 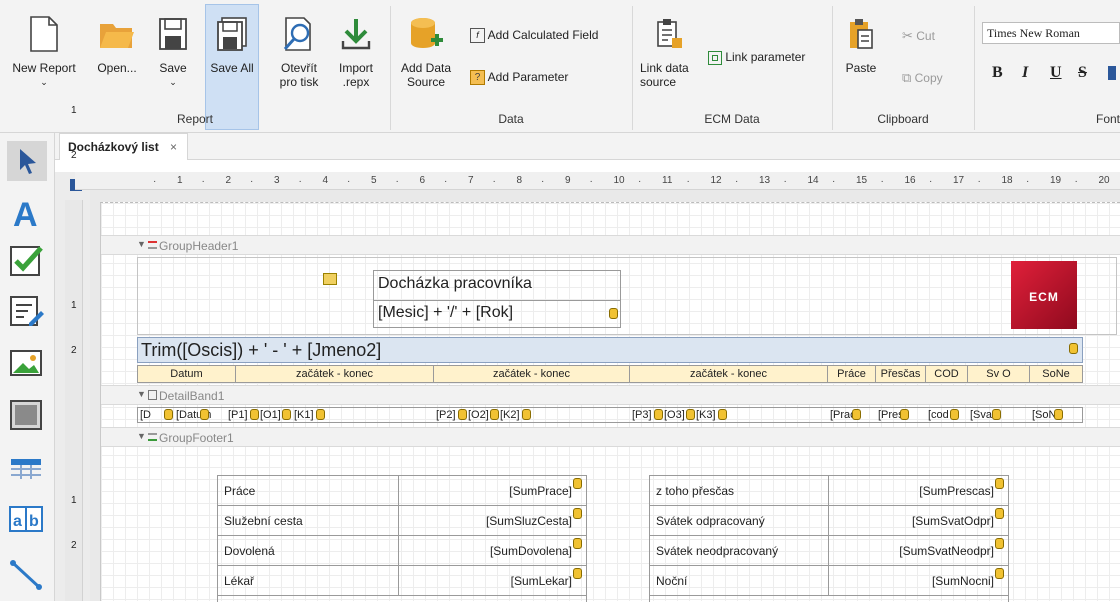 What do you see at coordinates (124, 146) in the screenshot?
I see `tab-dochazkovy-list: Docházkový list ×` at bounding box center [124, 146].